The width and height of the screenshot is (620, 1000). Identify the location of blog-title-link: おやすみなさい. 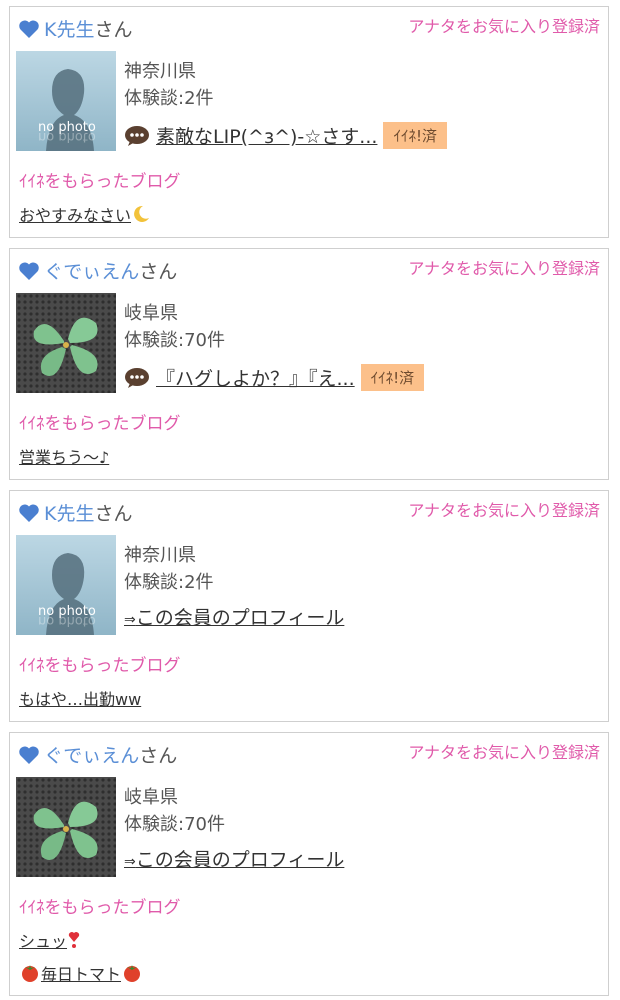
(85, 214).